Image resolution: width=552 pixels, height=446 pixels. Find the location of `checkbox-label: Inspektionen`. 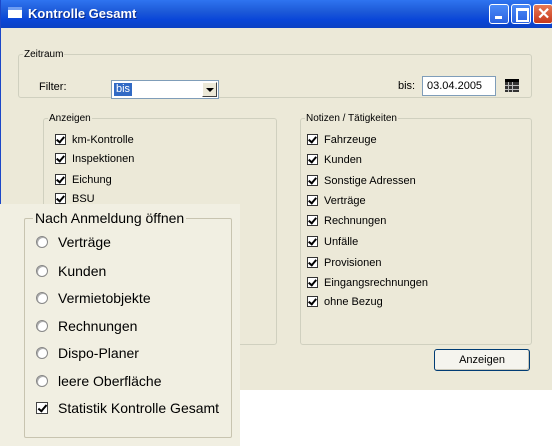

checkbox-label: Inspektionen is located at coordinates (103, 158).